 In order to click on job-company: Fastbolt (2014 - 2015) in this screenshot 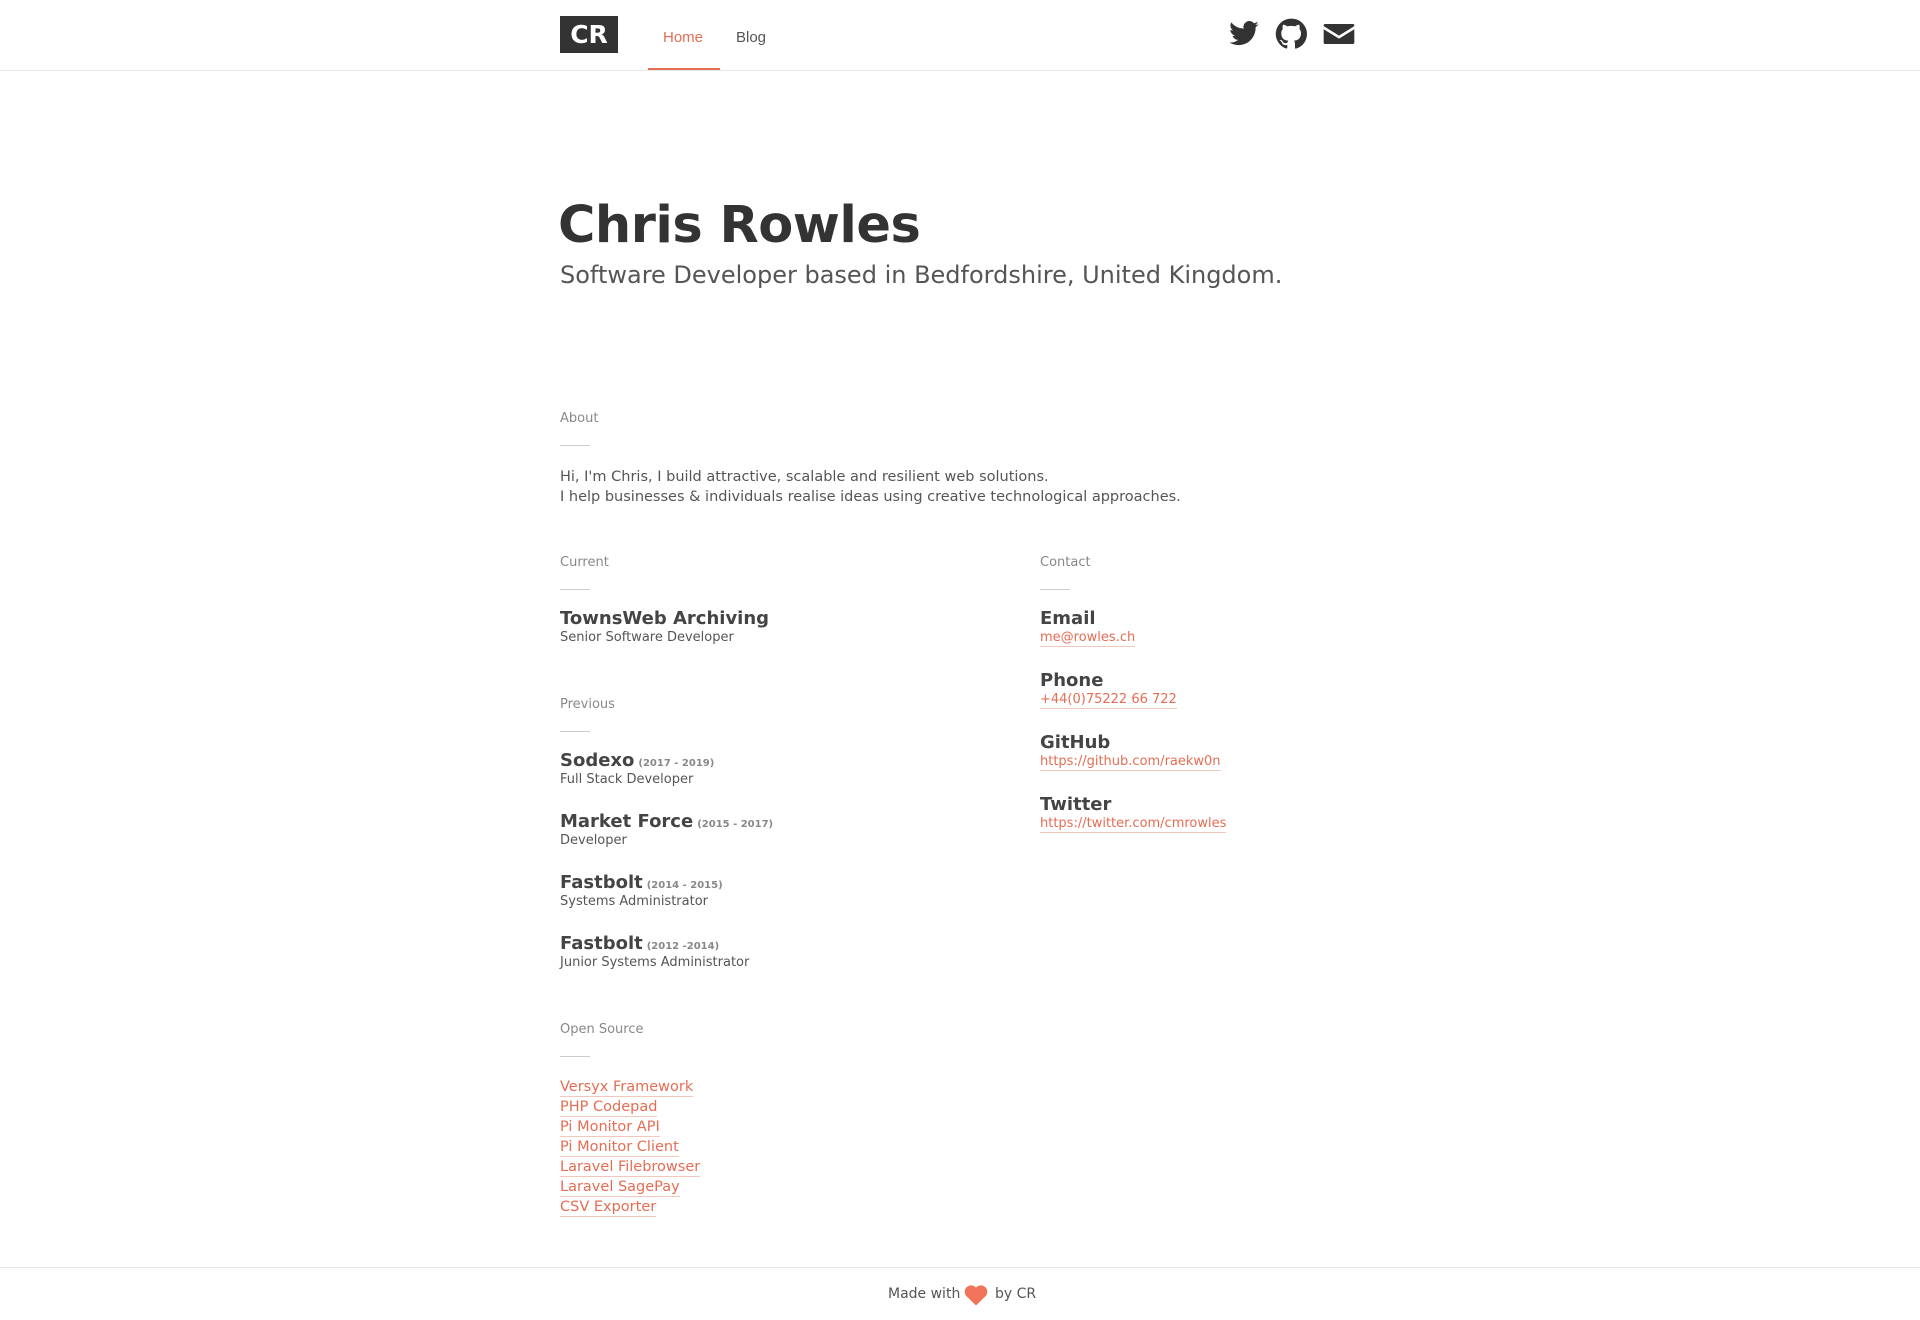, I will do `click(641, 882)`.